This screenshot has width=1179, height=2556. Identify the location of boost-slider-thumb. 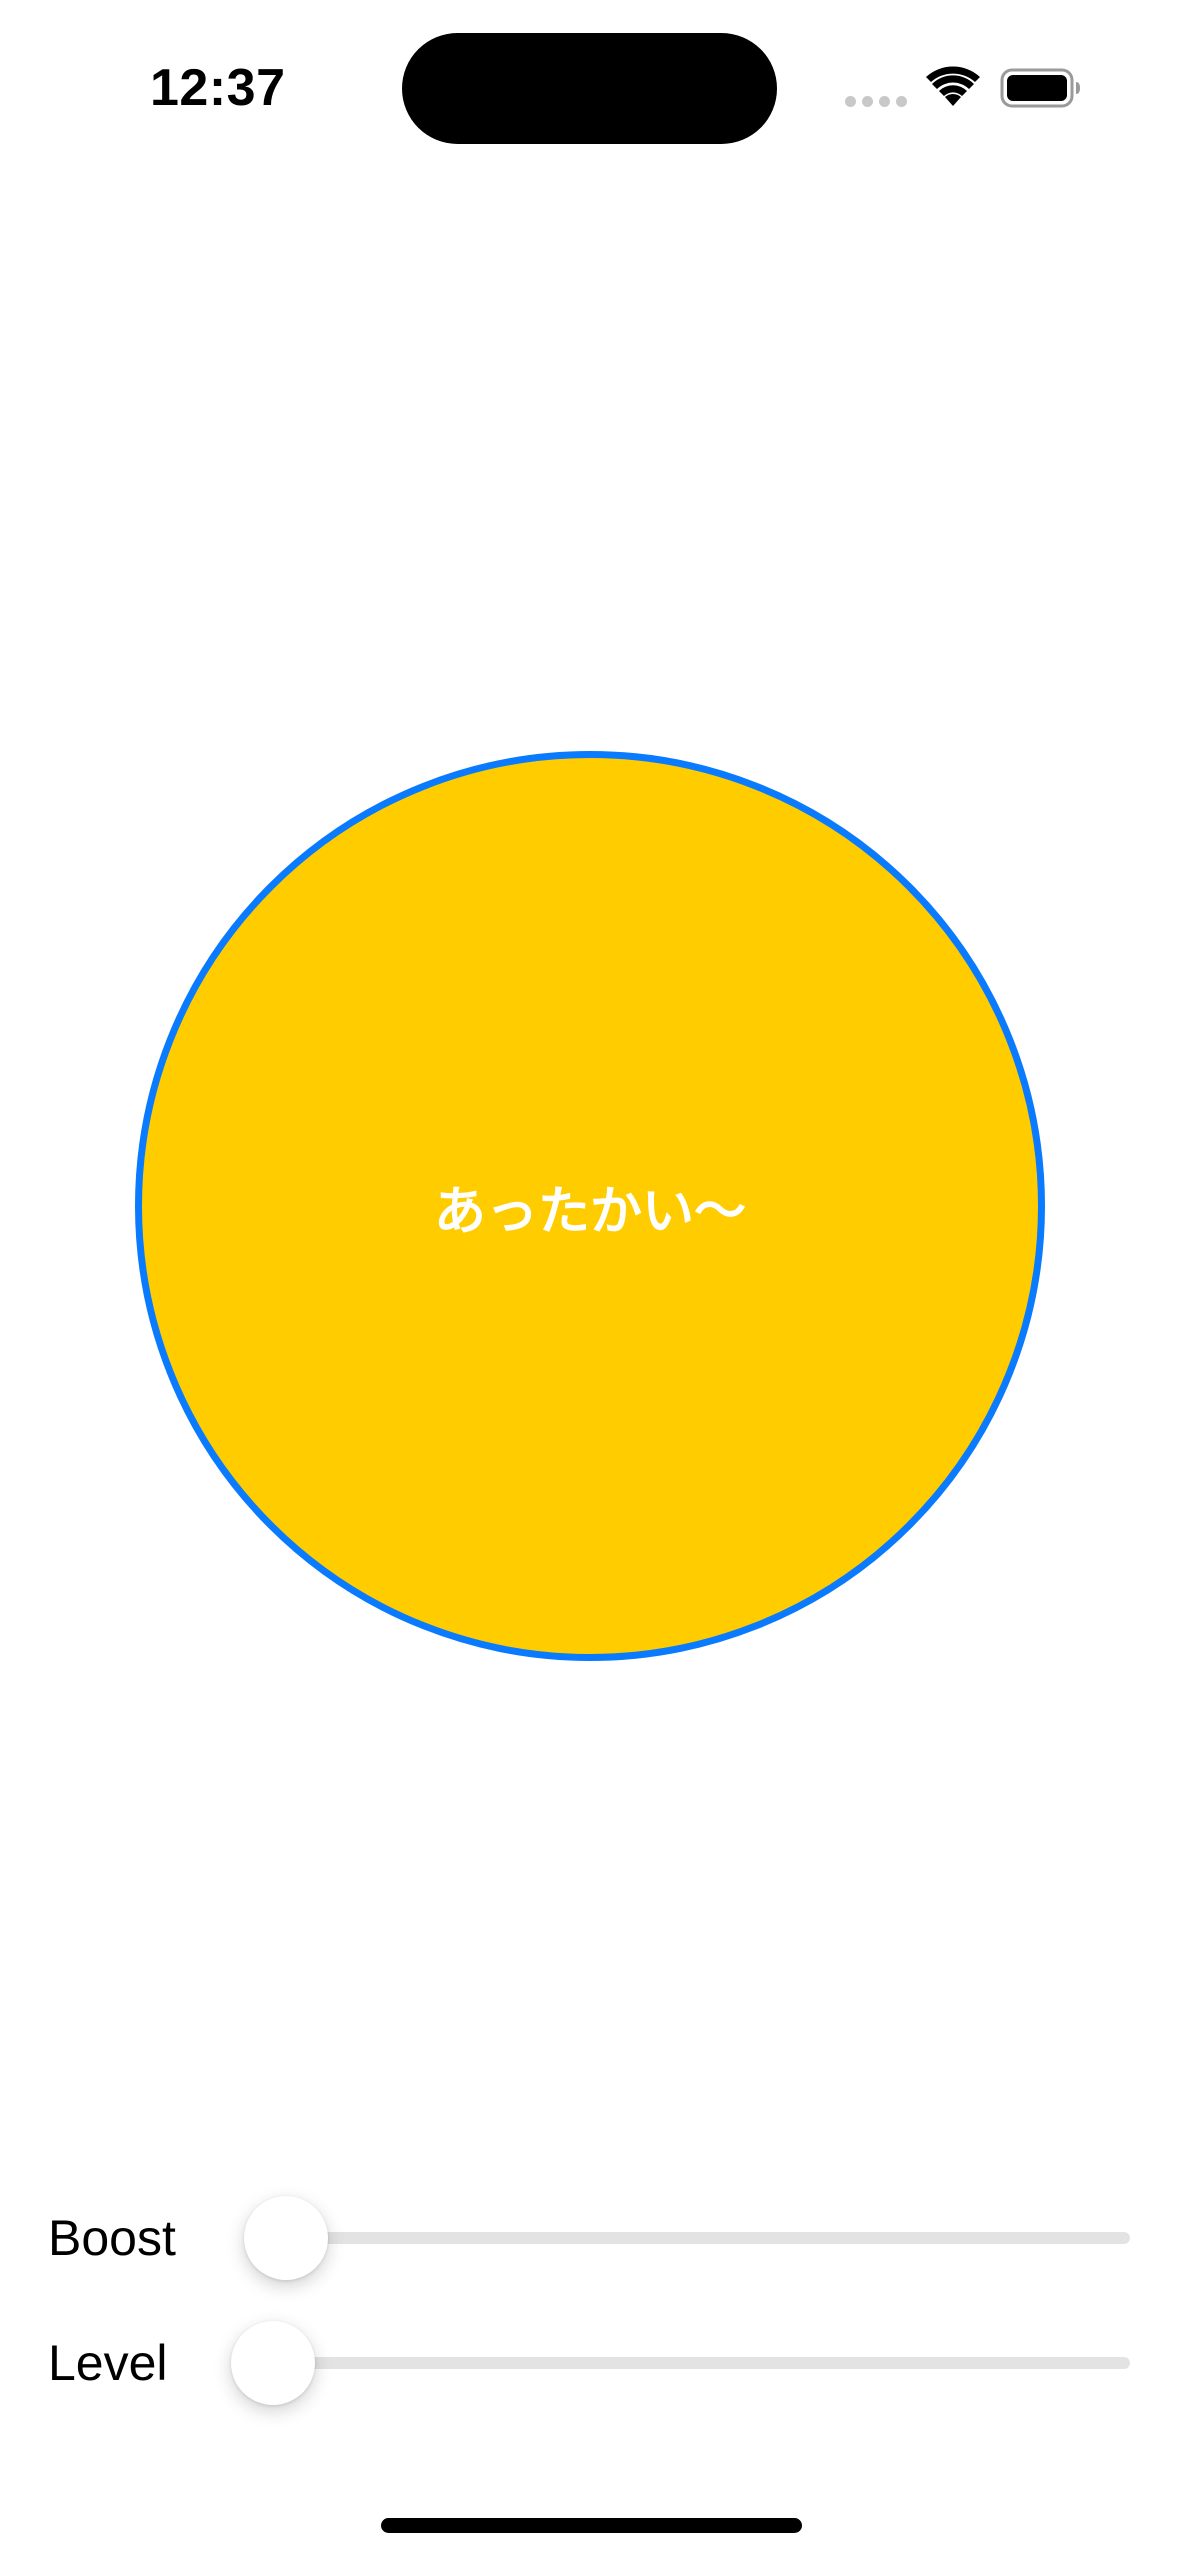
(286, 2238).